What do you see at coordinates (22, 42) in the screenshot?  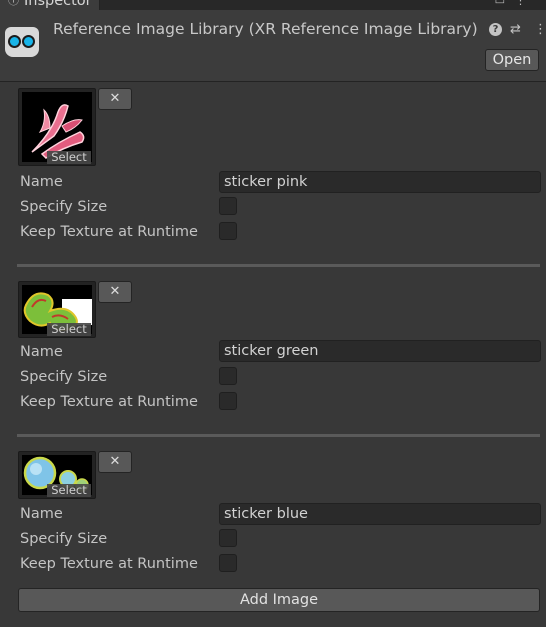 I see `xr-headset-icon` at bounding box center [22, 42].